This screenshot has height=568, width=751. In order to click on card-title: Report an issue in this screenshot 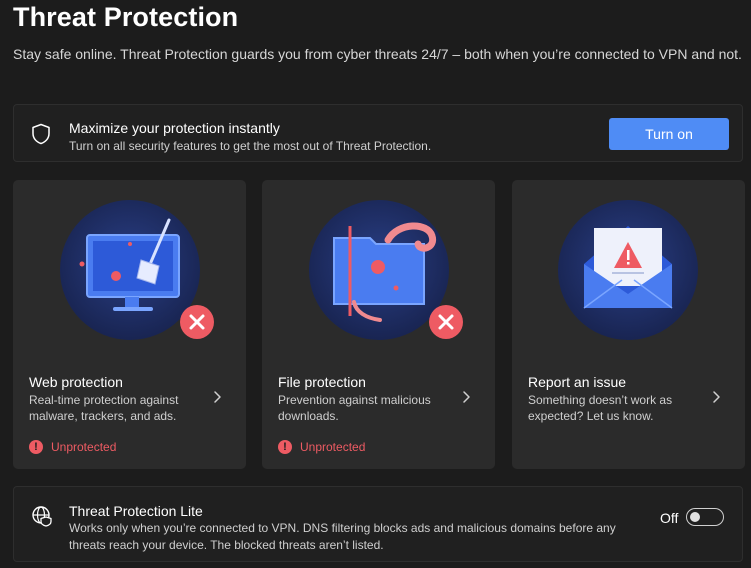, I will do `click(577, 382)`.